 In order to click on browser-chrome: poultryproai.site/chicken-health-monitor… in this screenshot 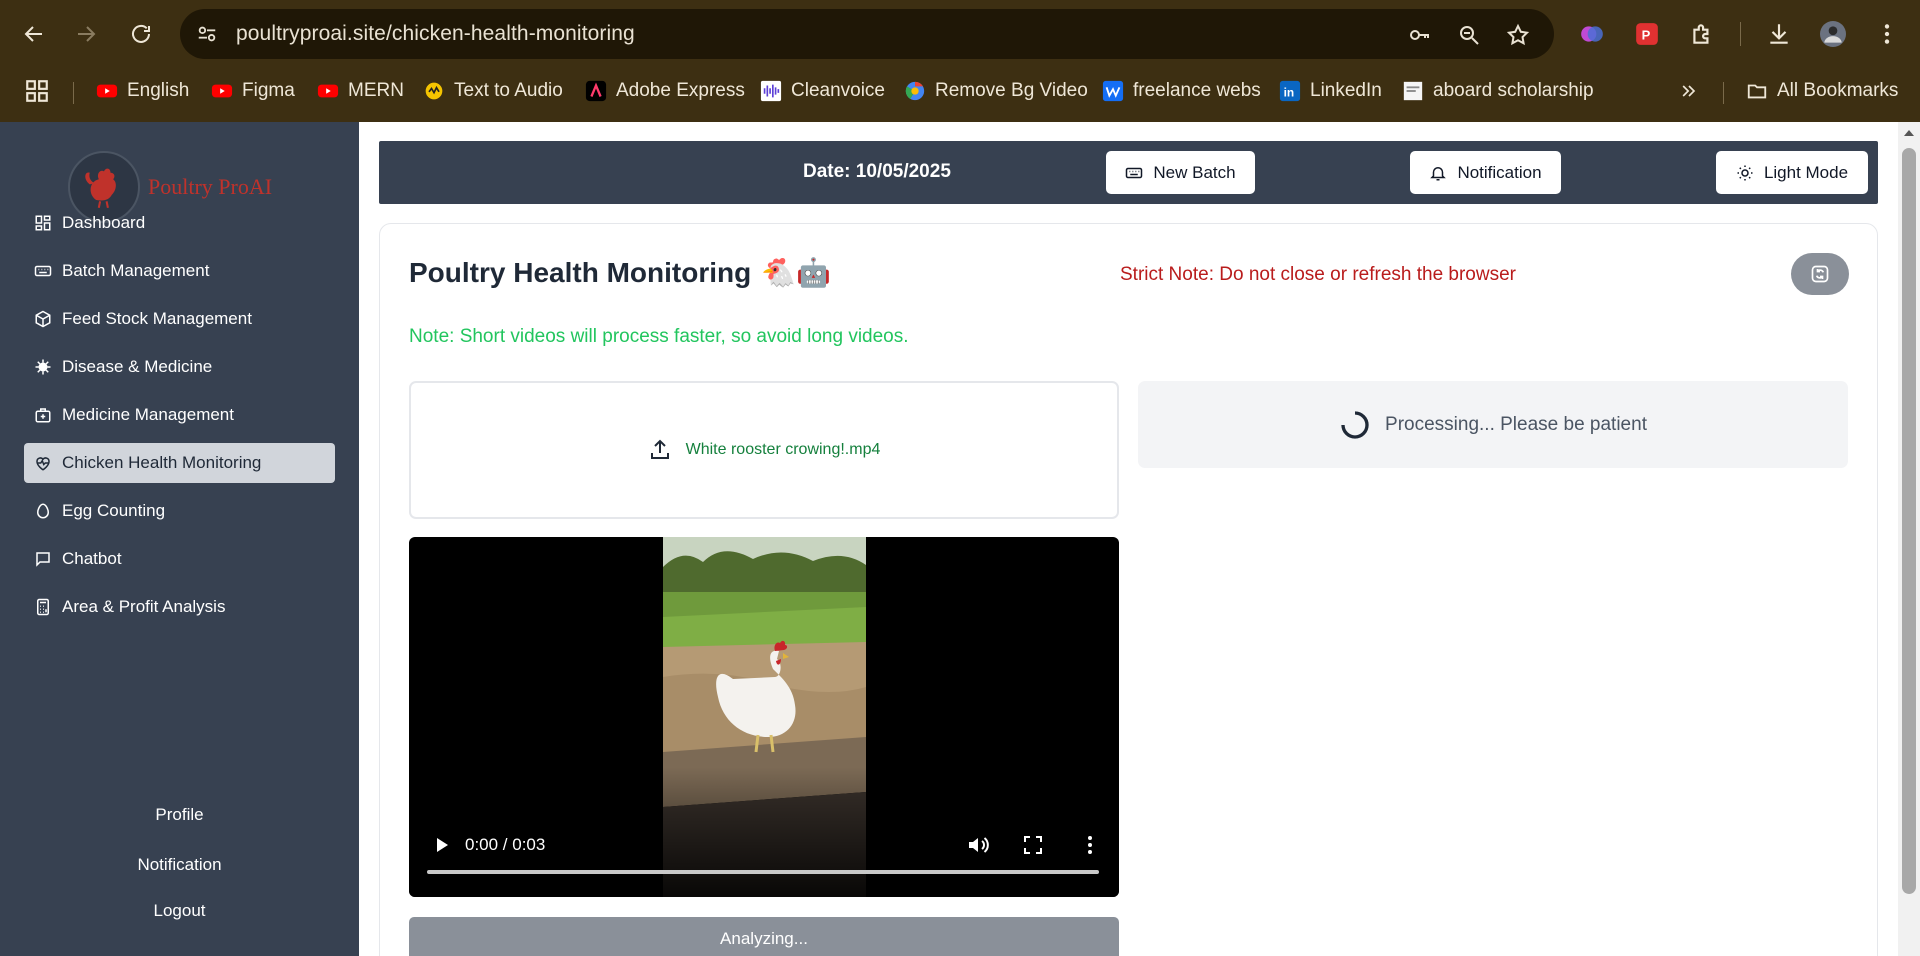, I will do `click(960, 61)`.